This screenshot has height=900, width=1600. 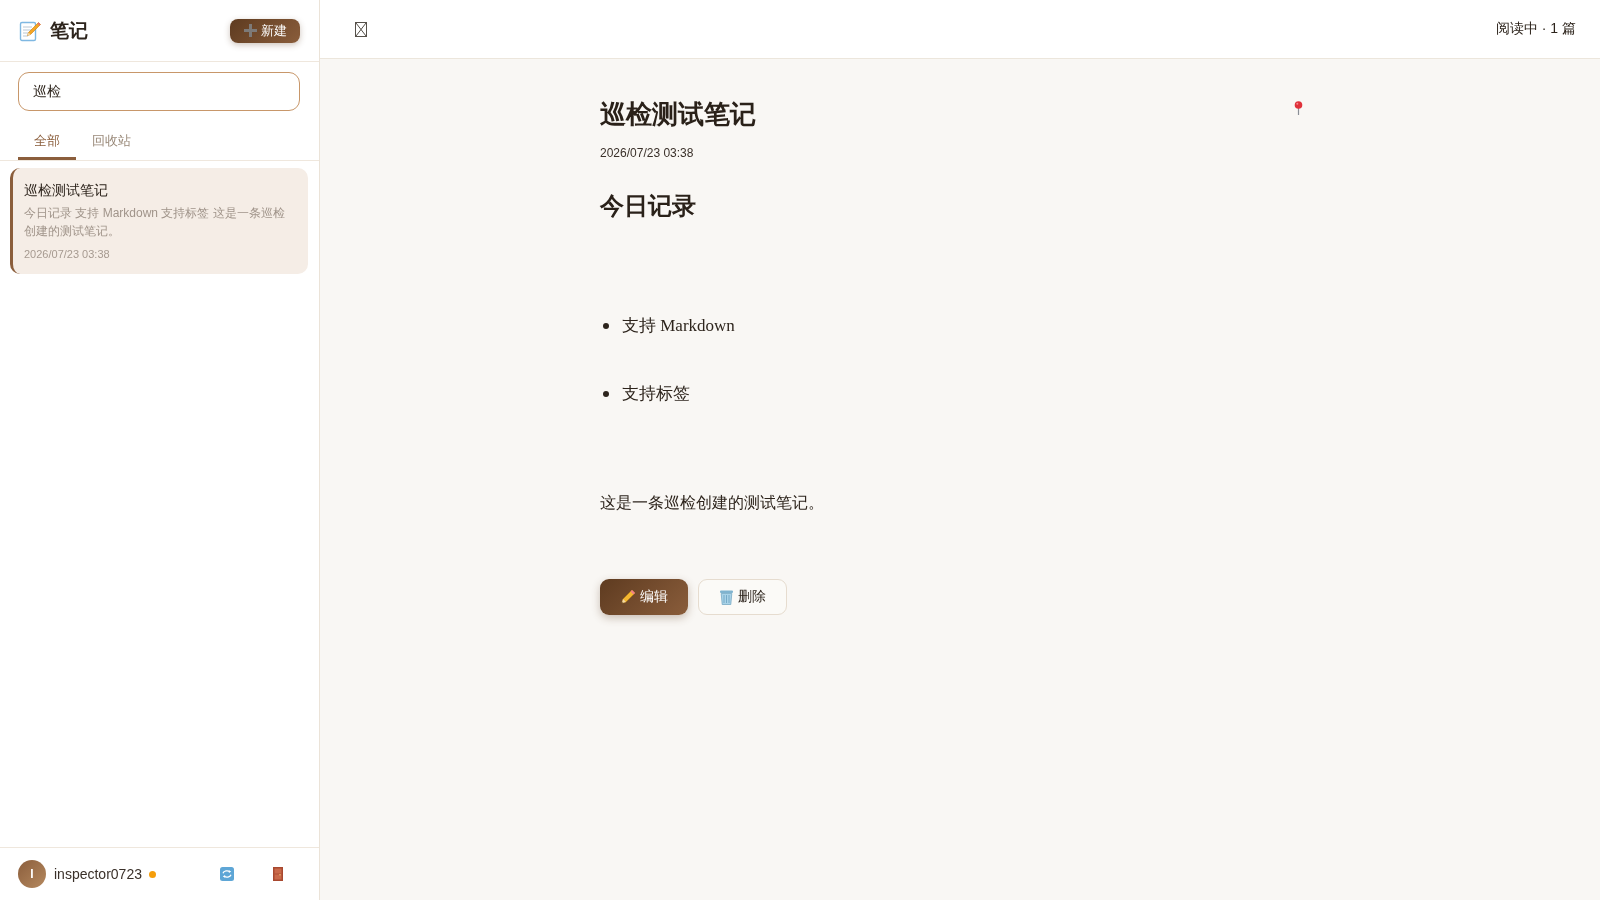 I want to click on tab: 全部, so click(x=47, y=141).